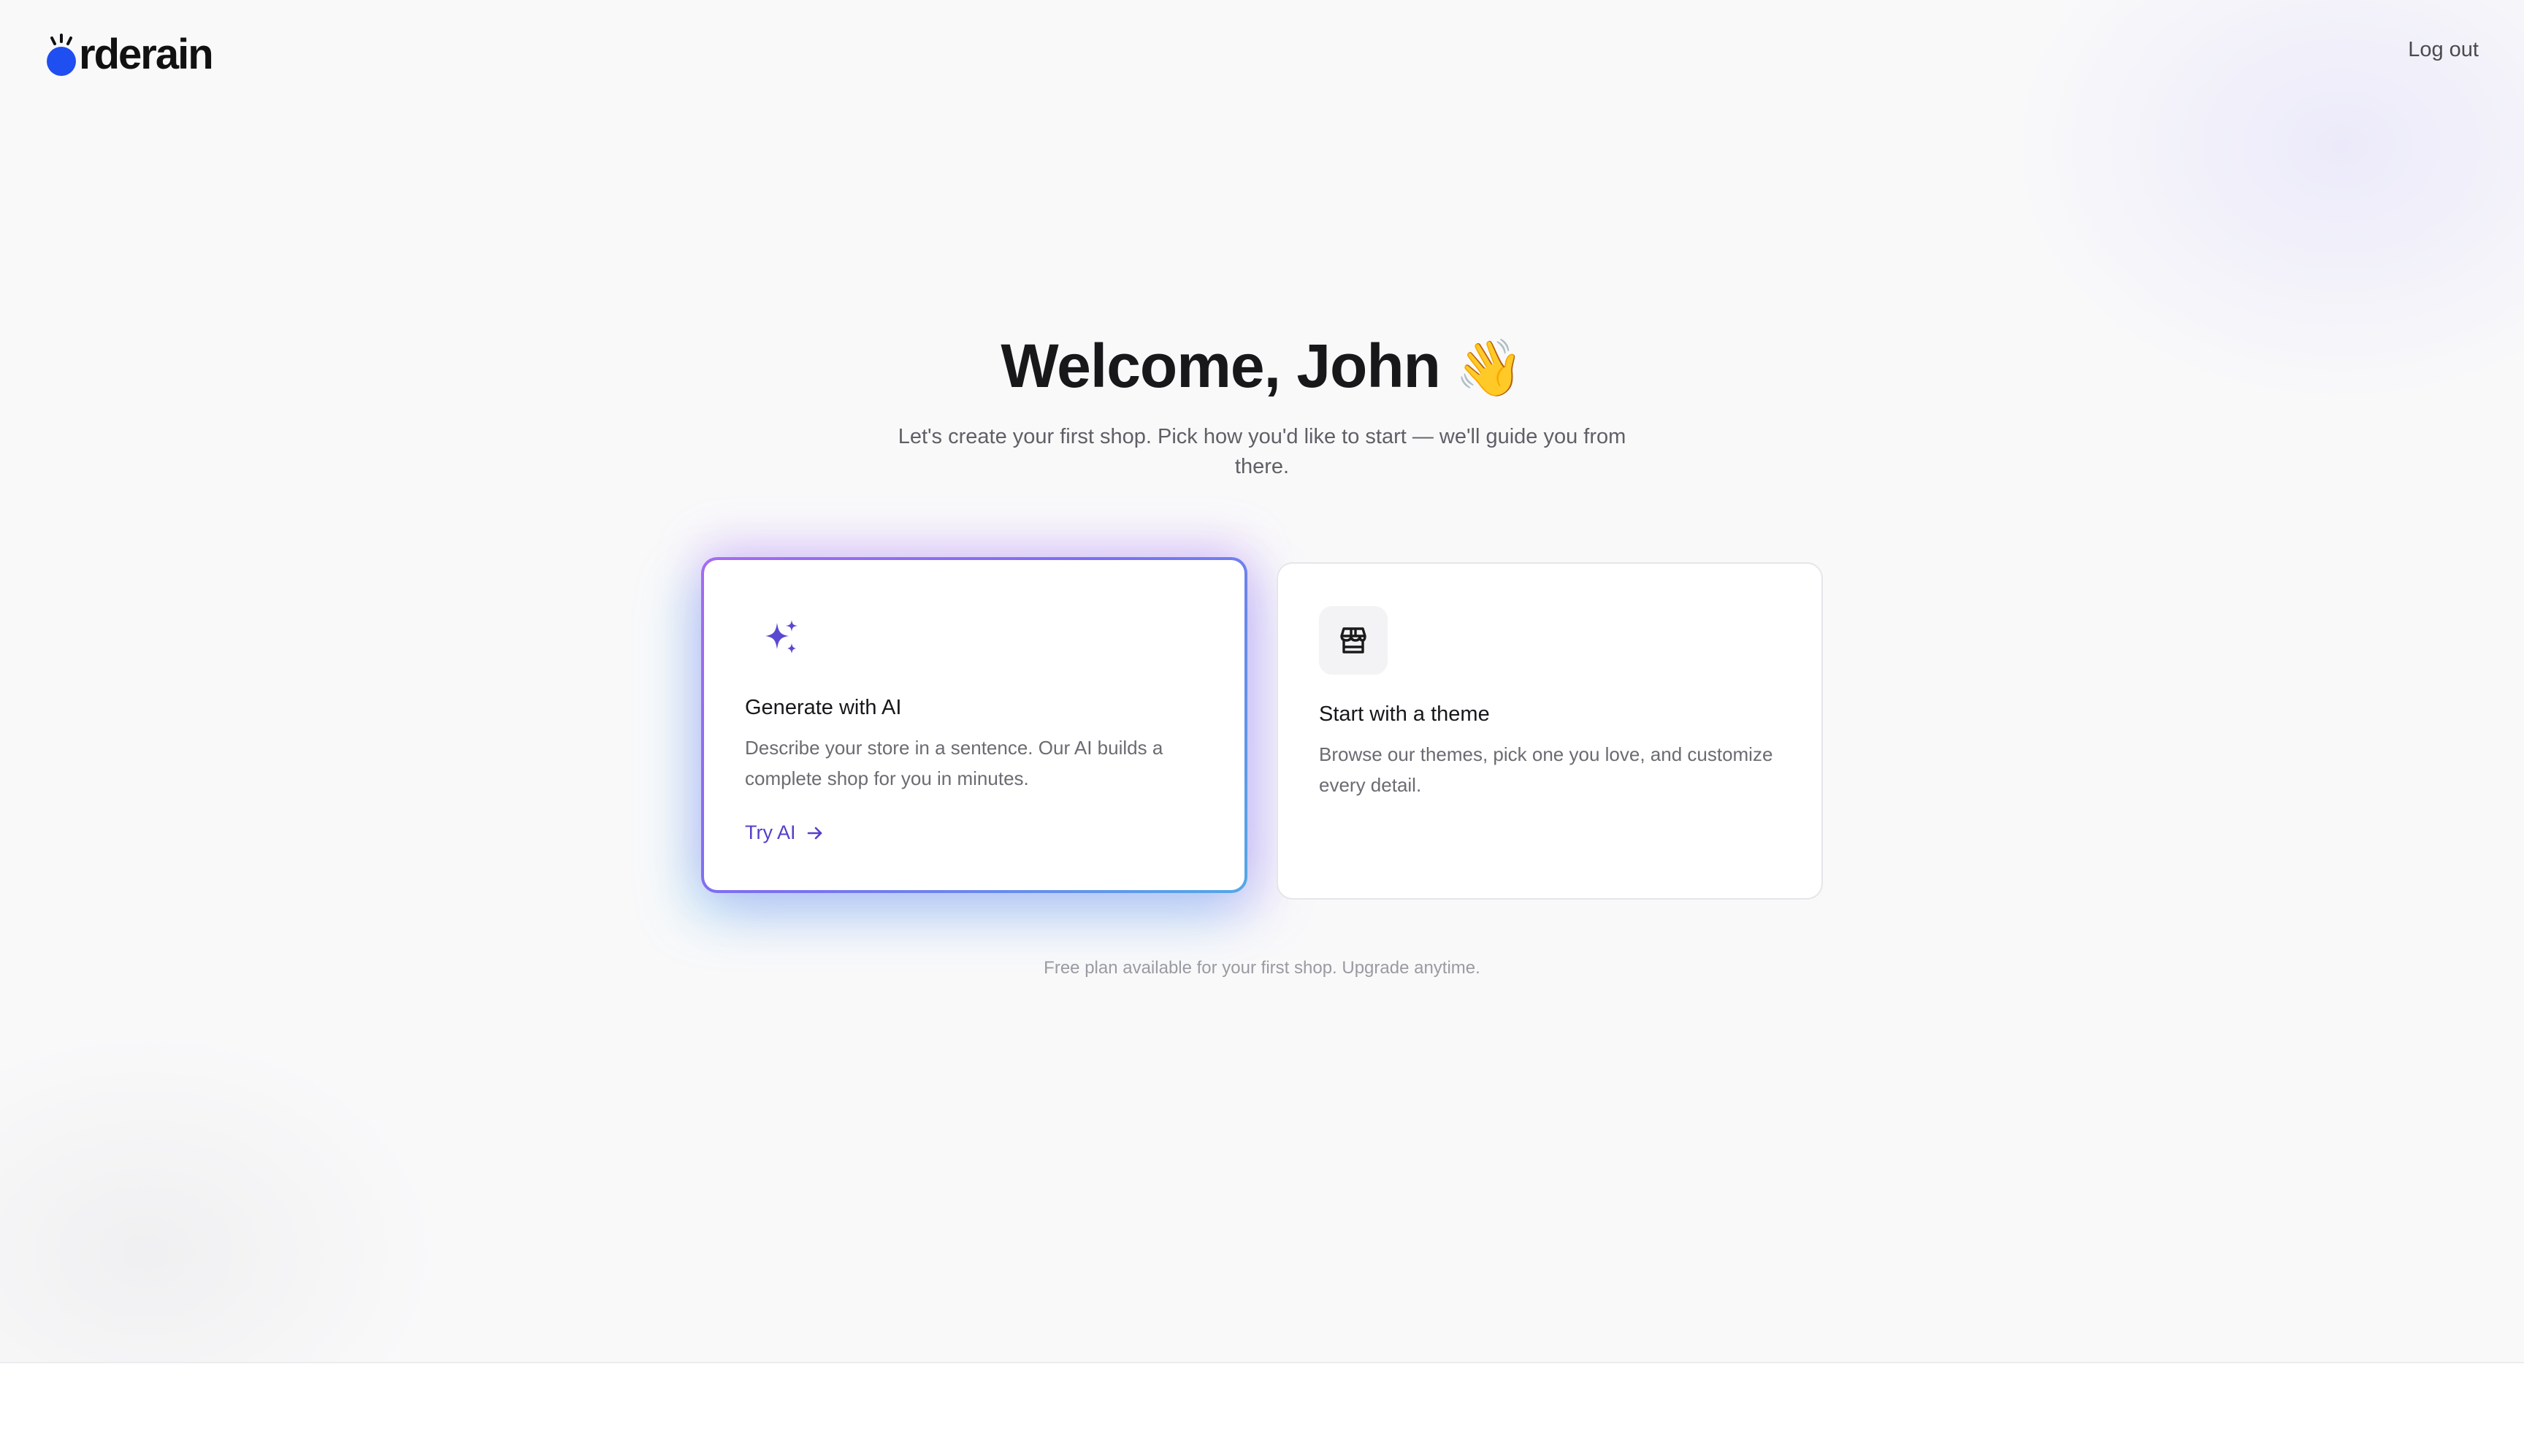  Describe the element at coordinates (2443, 50) in the screenshot. I see `logout-link: Log out` at that location.